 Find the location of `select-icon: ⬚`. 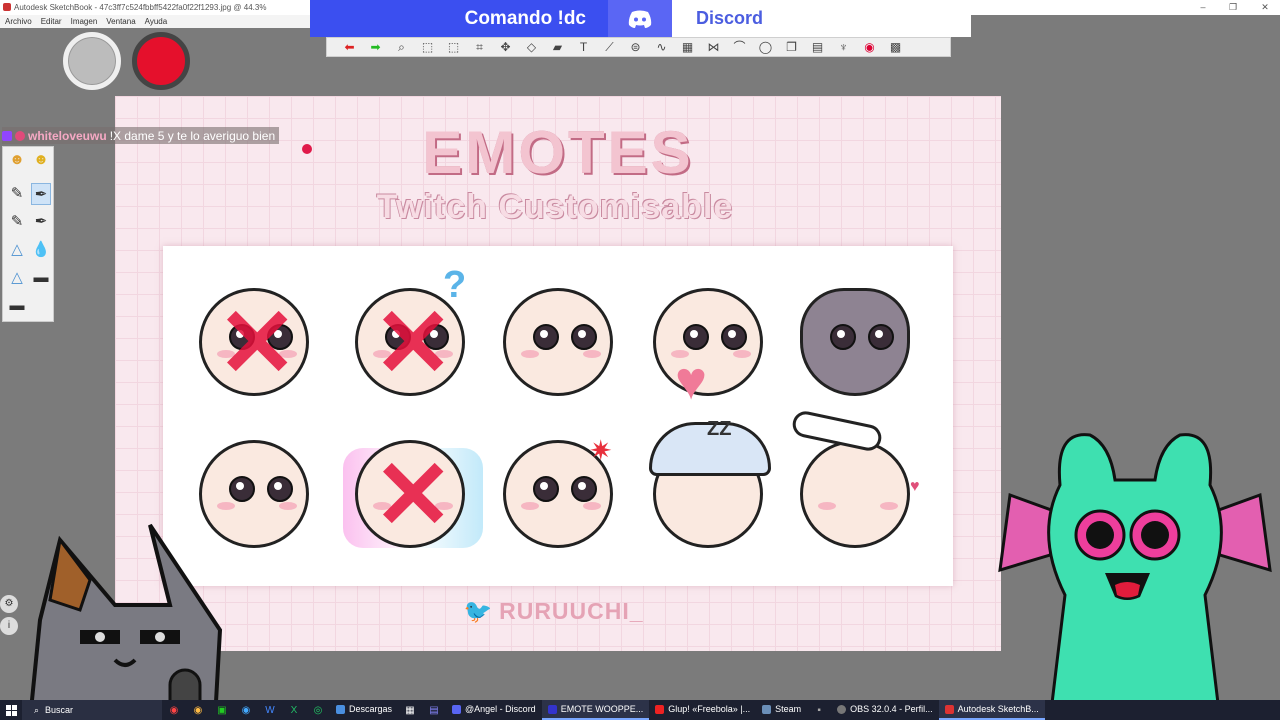

select-icon: ⬚ is located at coordinates (427, 47).